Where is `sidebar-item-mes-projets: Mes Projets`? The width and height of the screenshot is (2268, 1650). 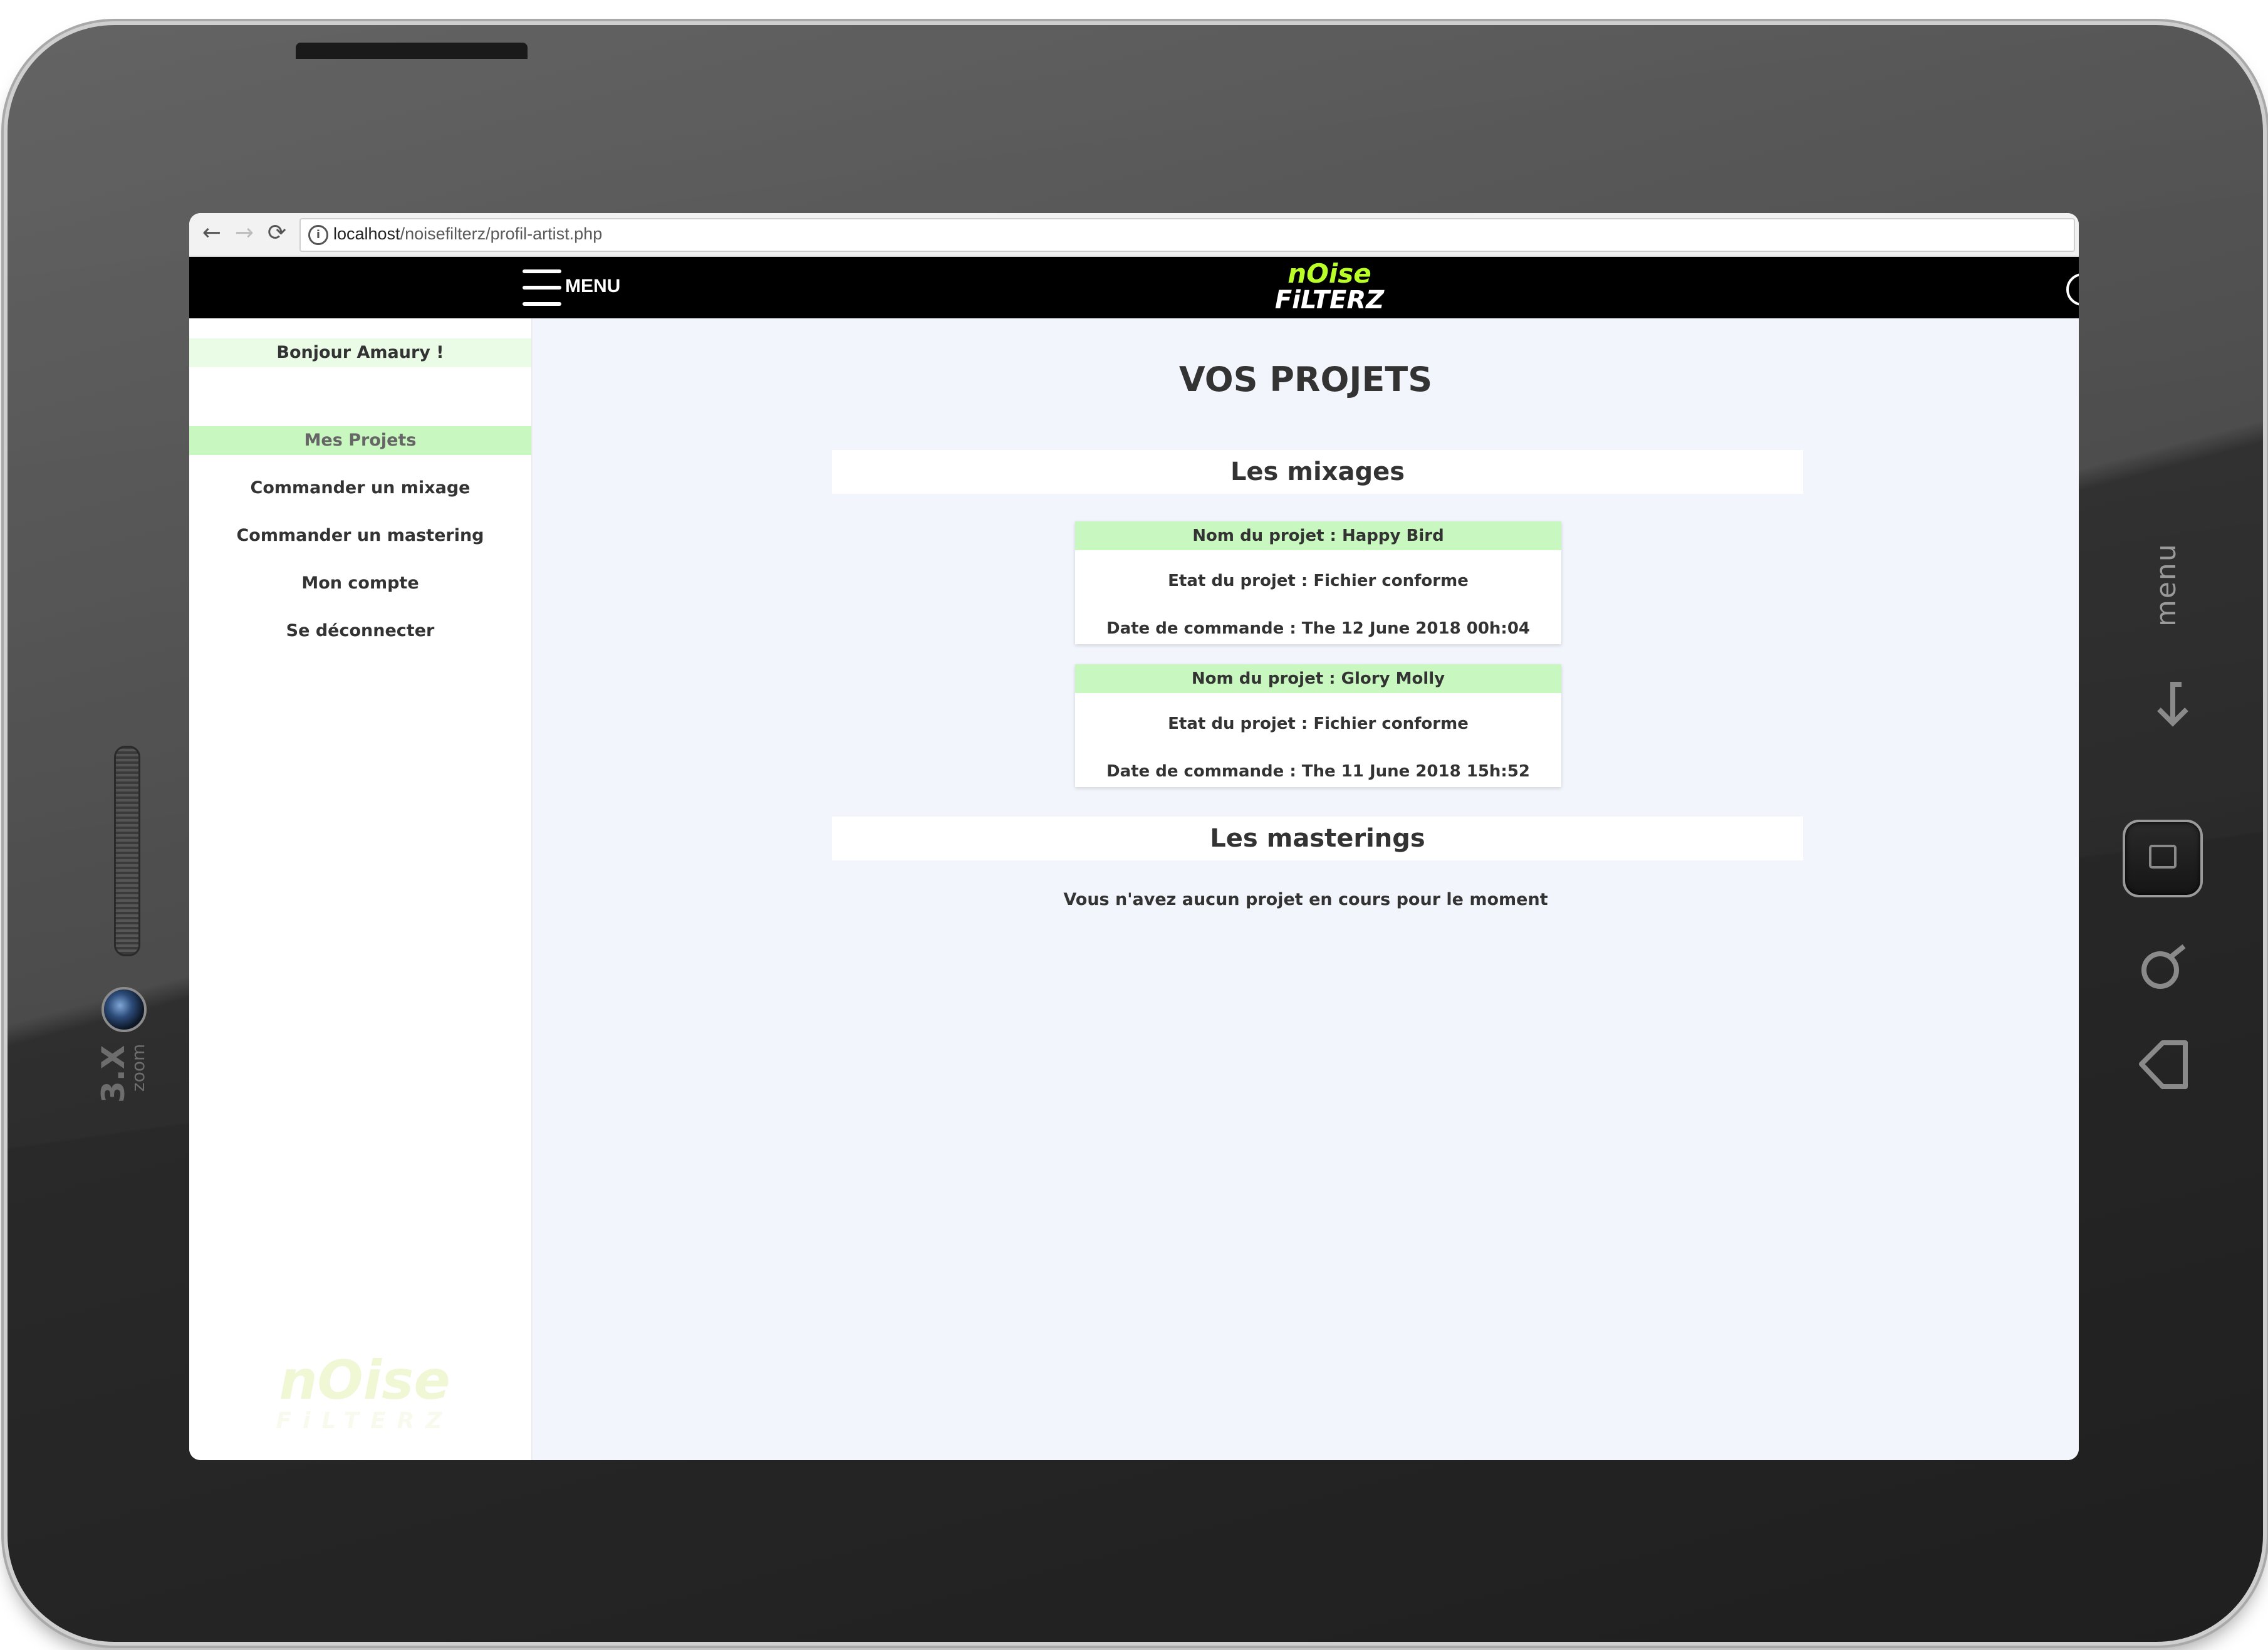 sidebar-item-mes-projets: Mes Projets is located at coordinates (360, 440).